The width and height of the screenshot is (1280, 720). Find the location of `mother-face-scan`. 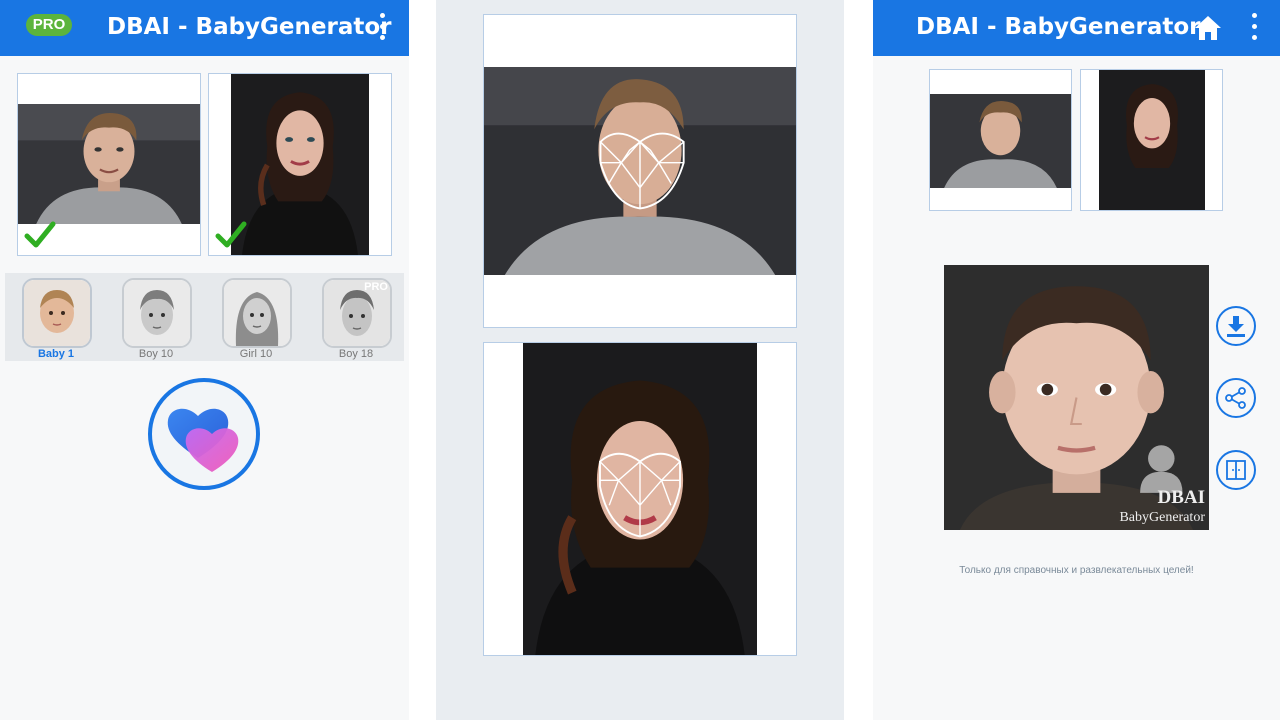

mother-face-scan is located at coordinates (640, 499).